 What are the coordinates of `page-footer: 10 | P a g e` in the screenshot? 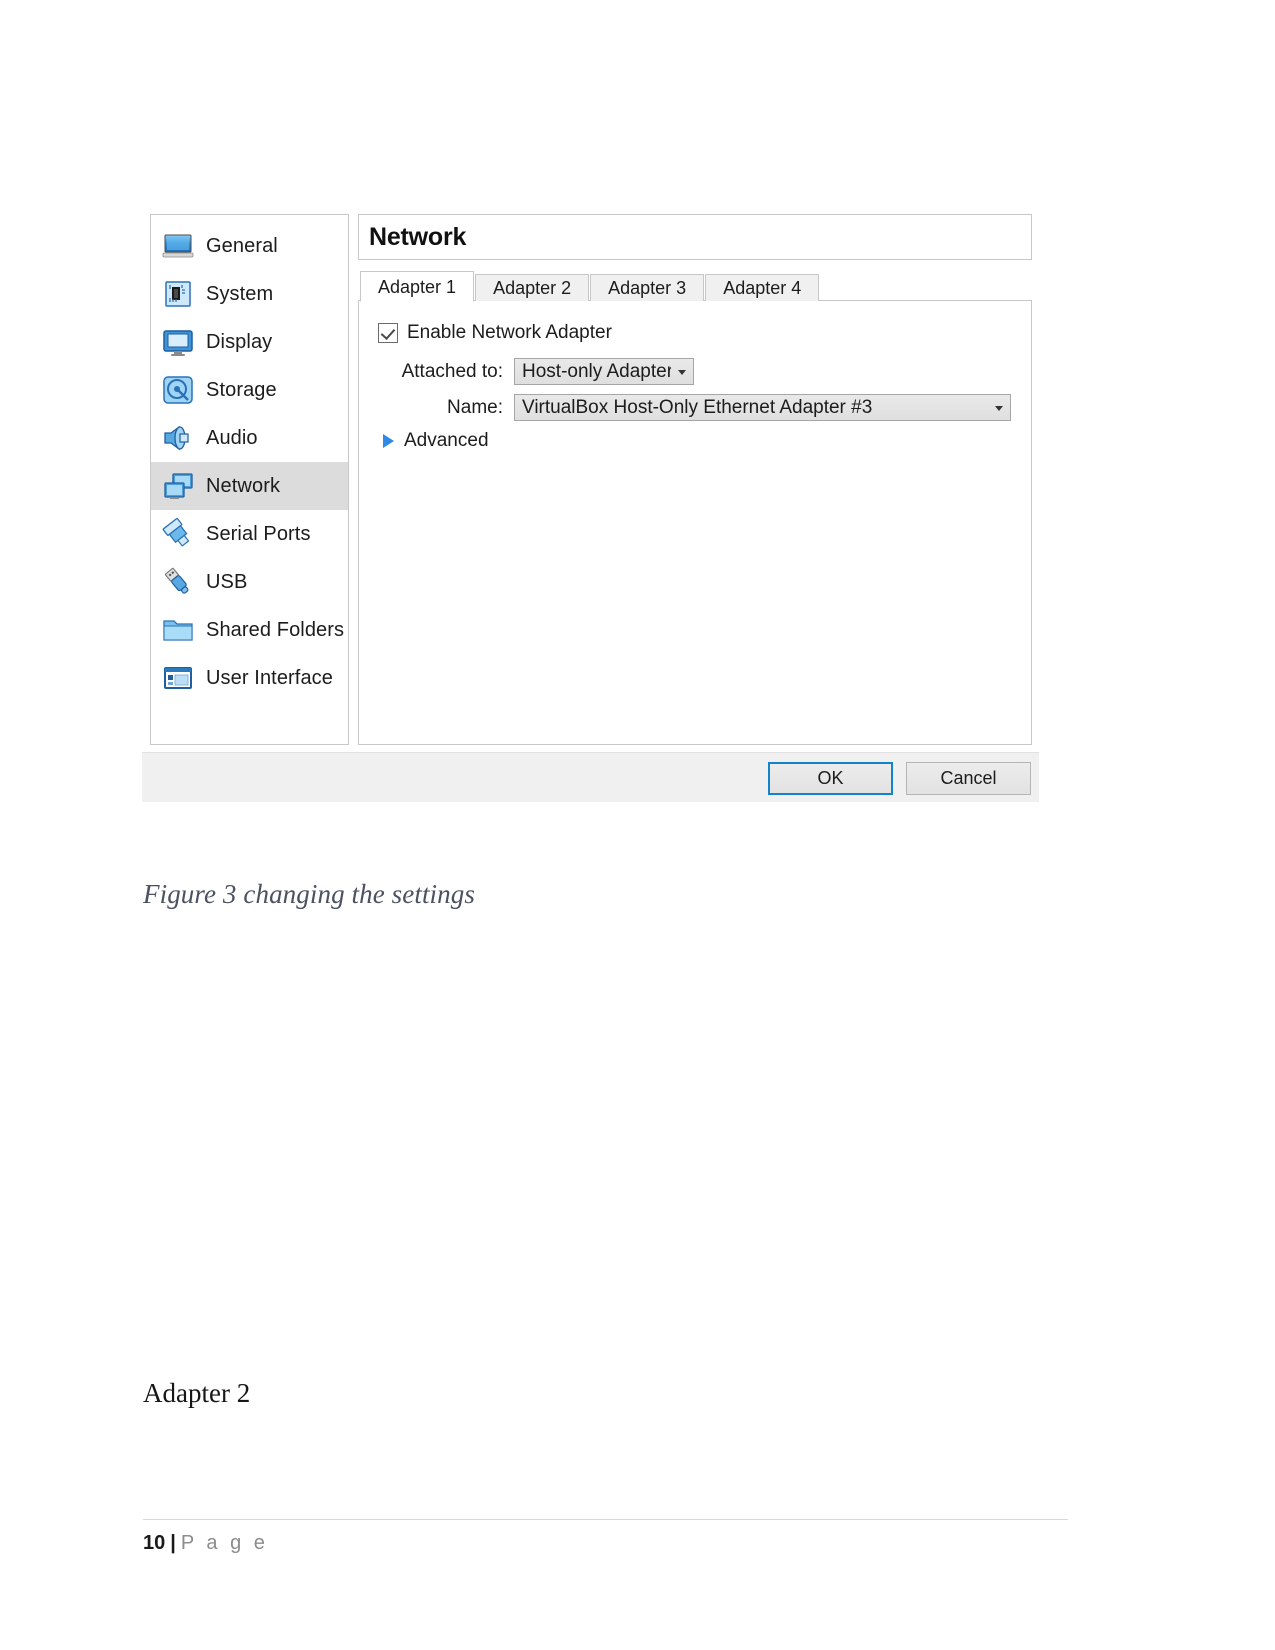 It's located at (205, 1543).